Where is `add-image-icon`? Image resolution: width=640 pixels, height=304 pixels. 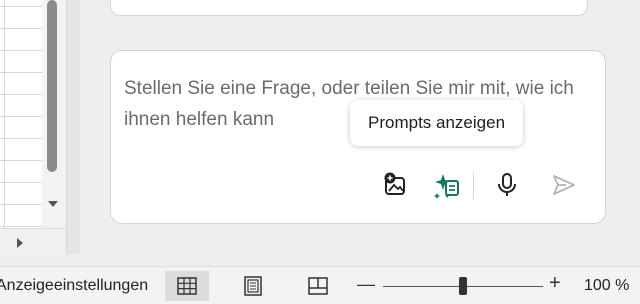 add-image-icon is located at coordinates (395, 185).